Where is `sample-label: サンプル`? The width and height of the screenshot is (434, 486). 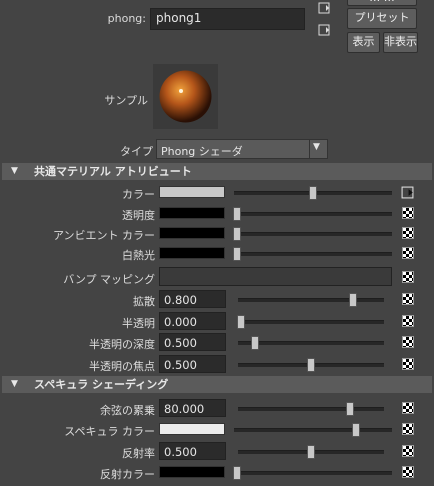 sample-label: サンプル is located at coordinates (126, 100).